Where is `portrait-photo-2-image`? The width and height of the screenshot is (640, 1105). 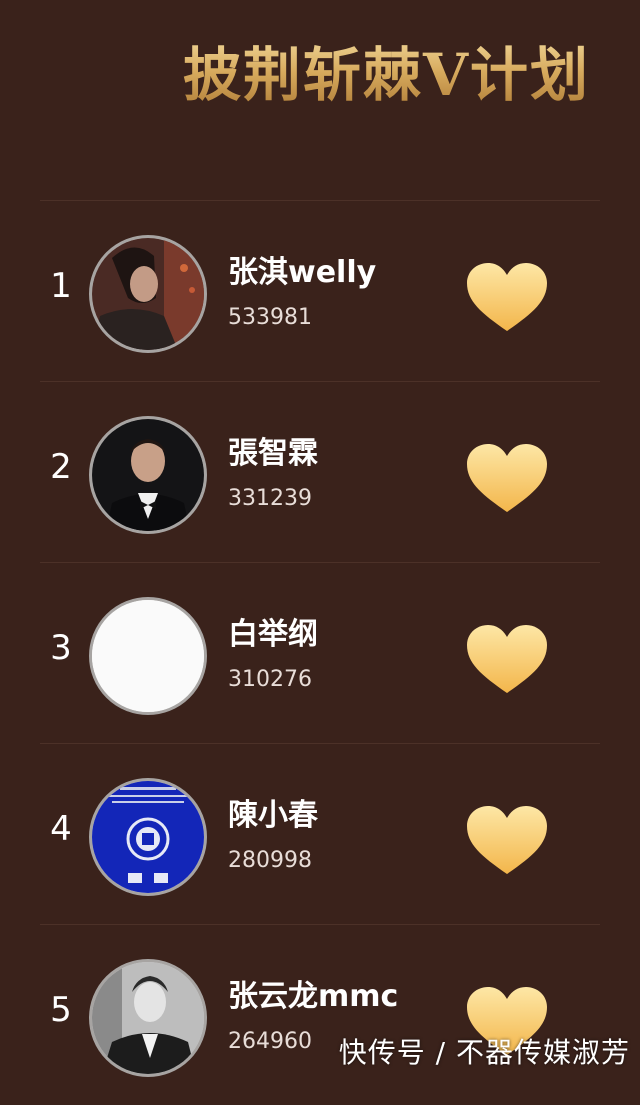 portrait-photo-2-image is located at coordinates (148, 475).